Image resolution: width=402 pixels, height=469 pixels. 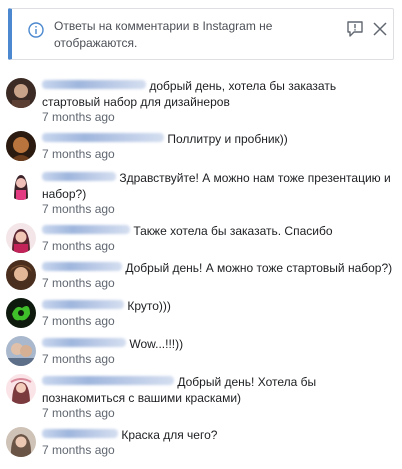 I want to click on comment-item: Поллитру и пробник)) 7 months ago, so click(x=201, y=149).